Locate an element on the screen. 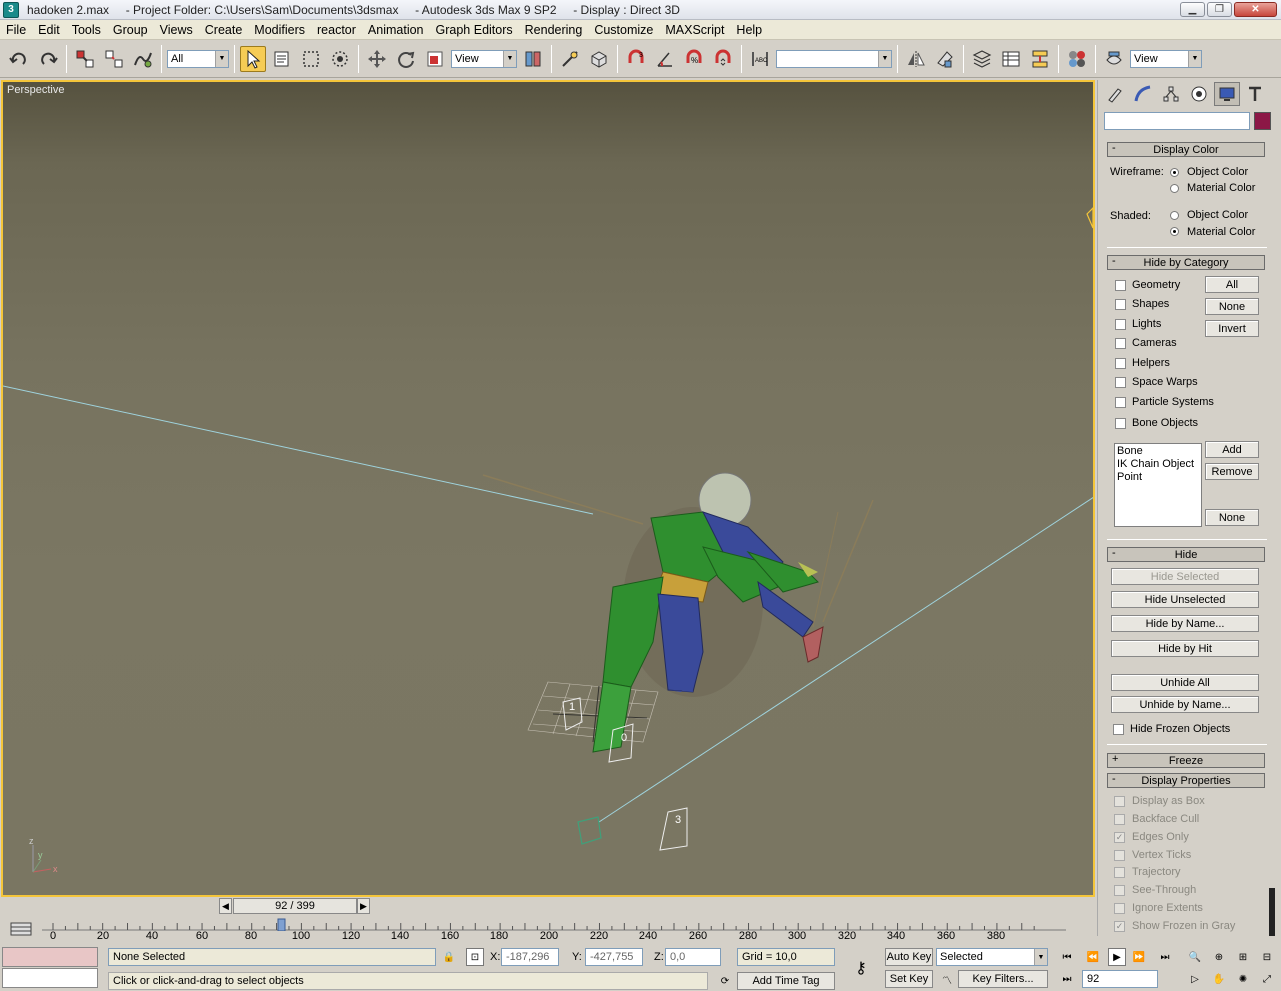 Image resolution: width=1281 pixels, height=991 pixels. key-mode-toggle-icon: ⏭ is located at coordinates (1067, 979).